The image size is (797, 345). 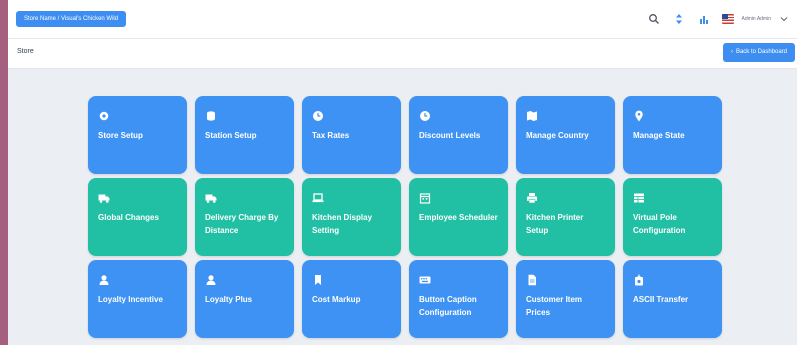 I want to click on tile-label: ASCII Transfer, so click(x=661, y=299).